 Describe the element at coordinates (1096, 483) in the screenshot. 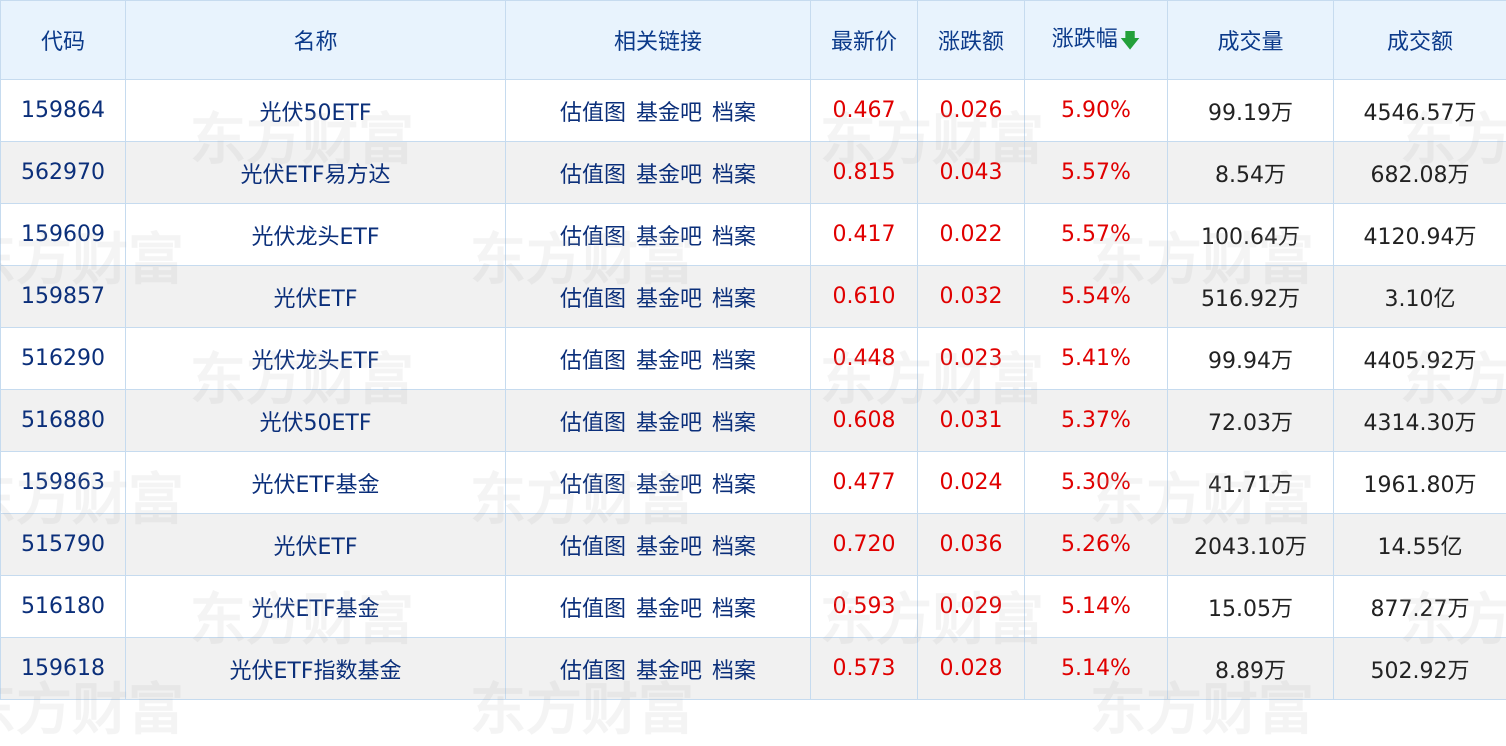

I see `change-percent: 5.30%` at that location.